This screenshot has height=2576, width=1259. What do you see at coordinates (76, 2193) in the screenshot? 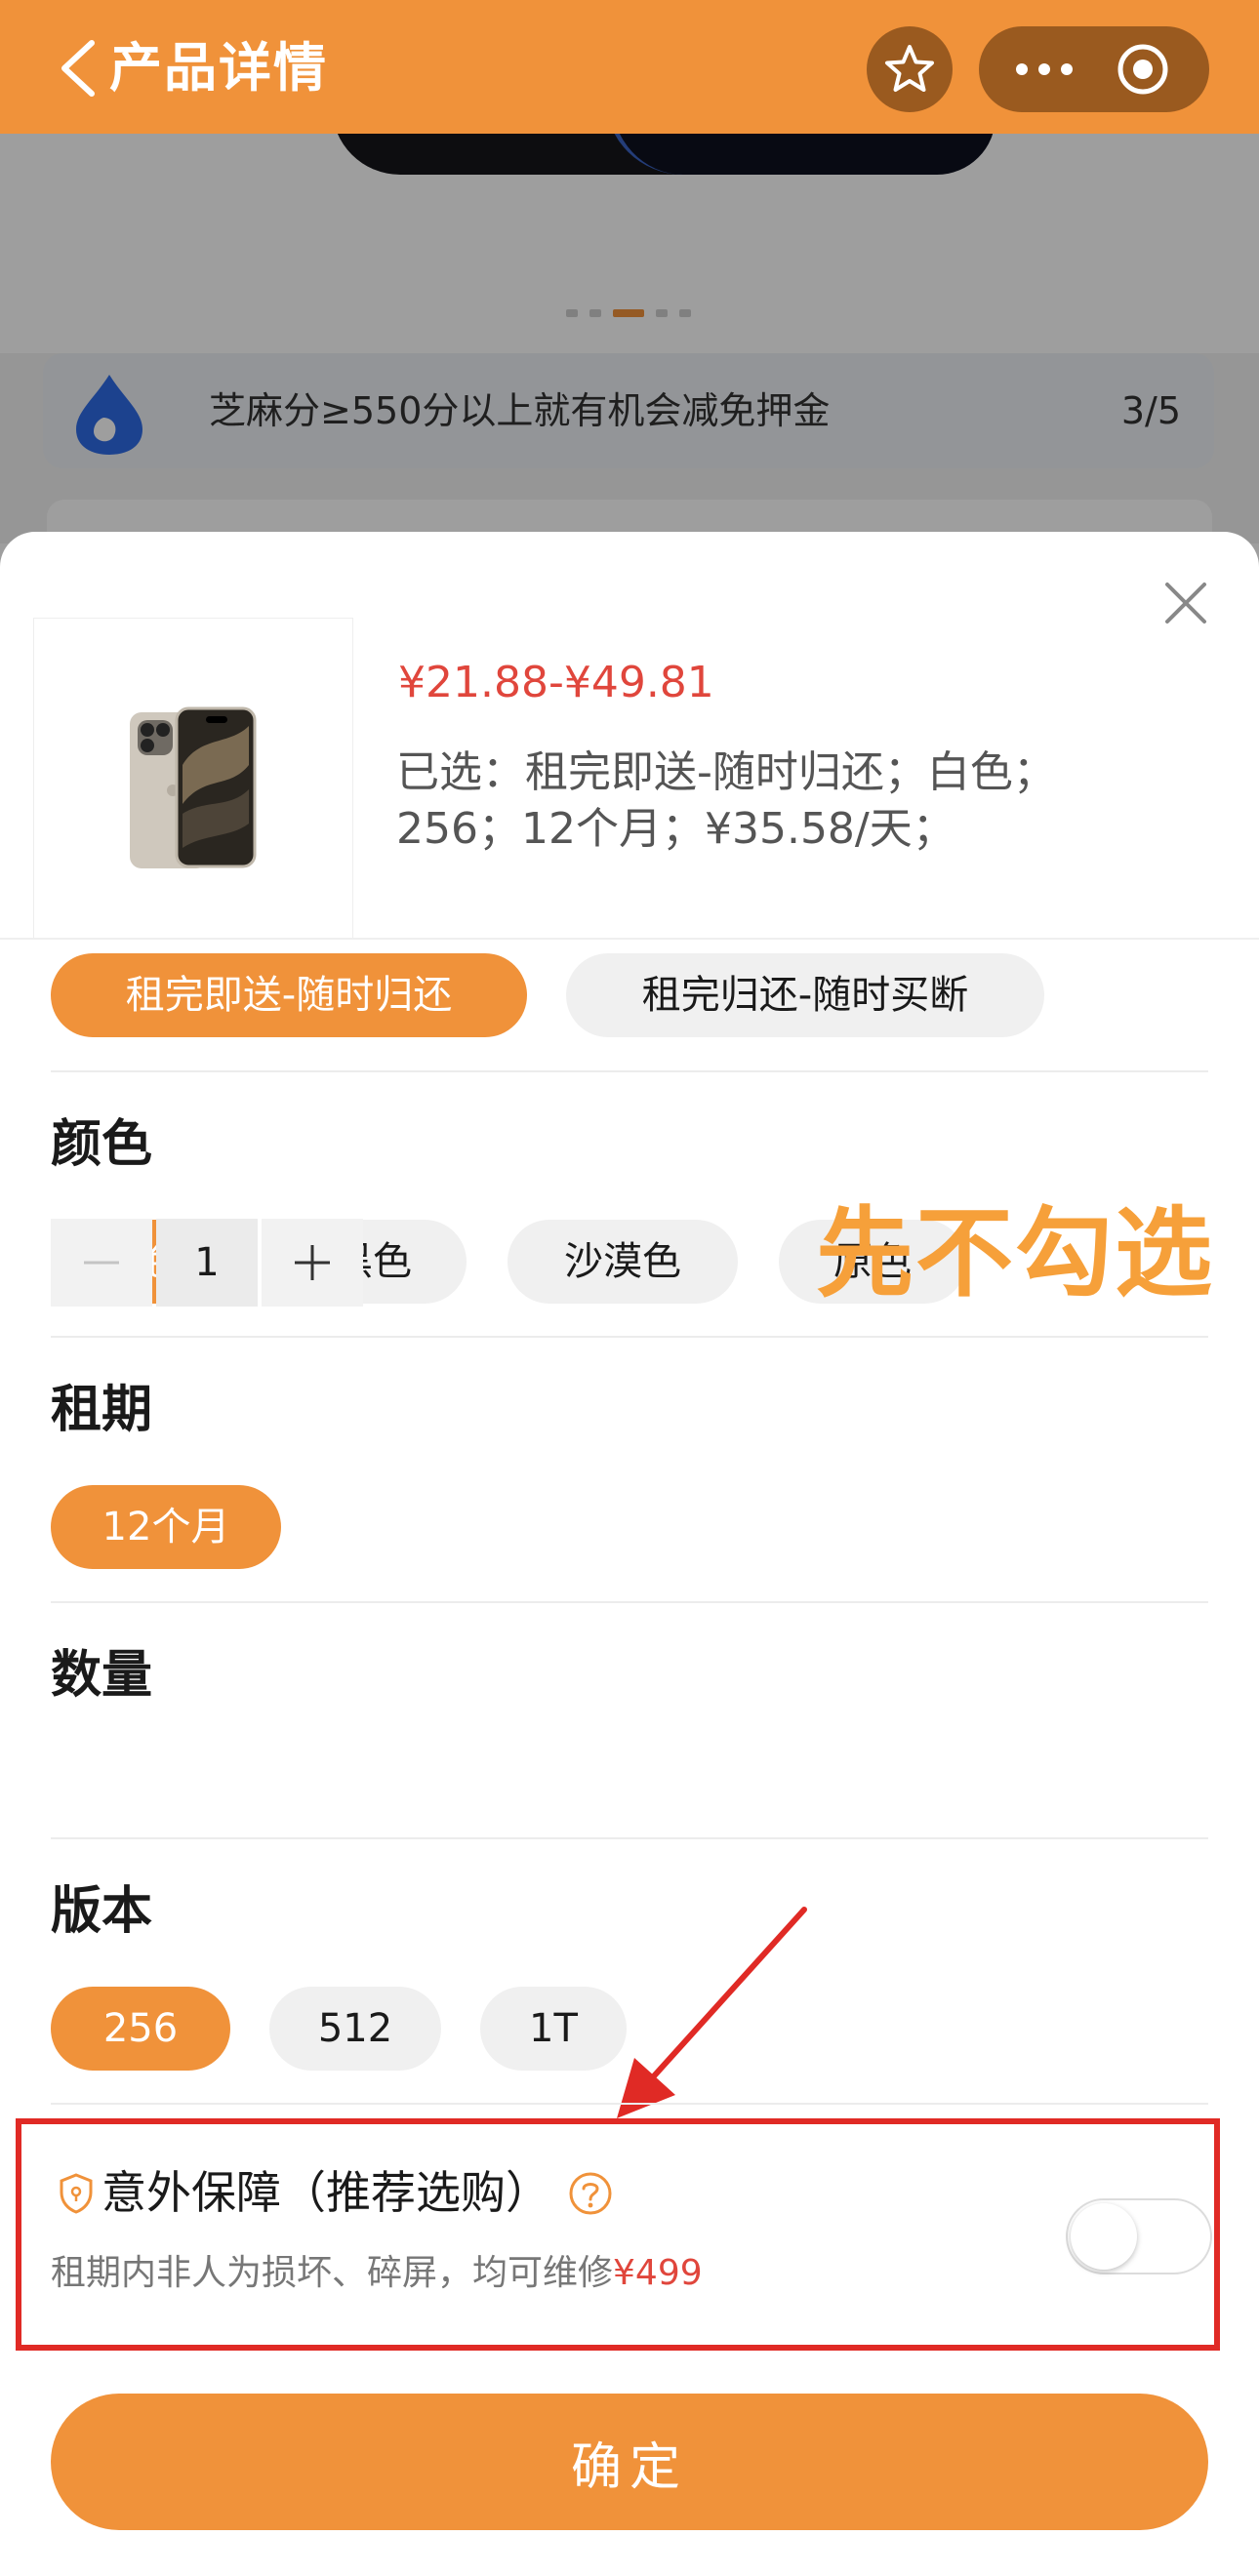
I see `shield-icon` at bounding box center [76, 2193].